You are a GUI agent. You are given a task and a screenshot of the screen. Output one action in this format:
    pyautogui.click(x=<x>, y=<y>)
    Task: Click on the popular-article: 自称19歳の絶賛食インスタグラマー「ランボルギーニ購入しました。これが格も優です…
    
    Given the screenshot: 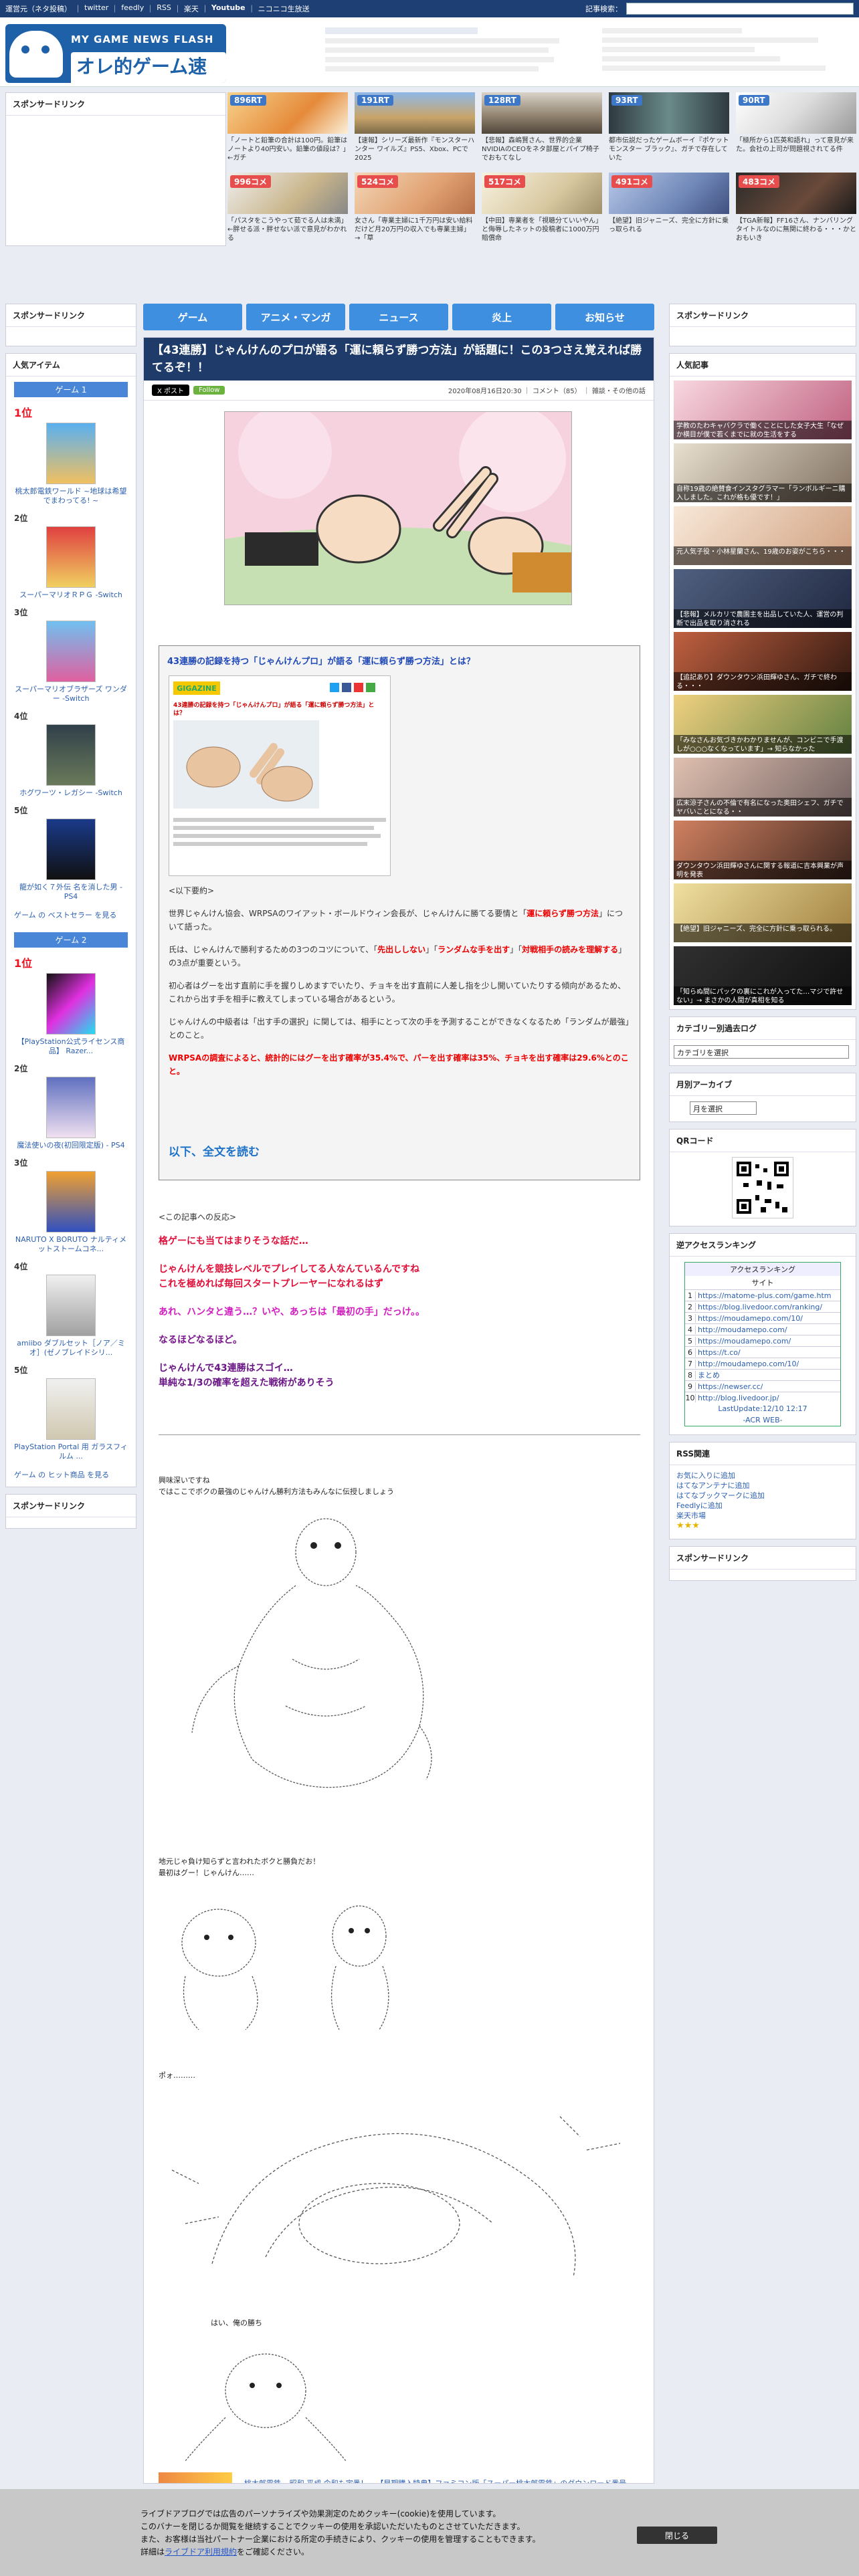 What is the action you would take?
    pyautogui.click(x=763, y=472)
    